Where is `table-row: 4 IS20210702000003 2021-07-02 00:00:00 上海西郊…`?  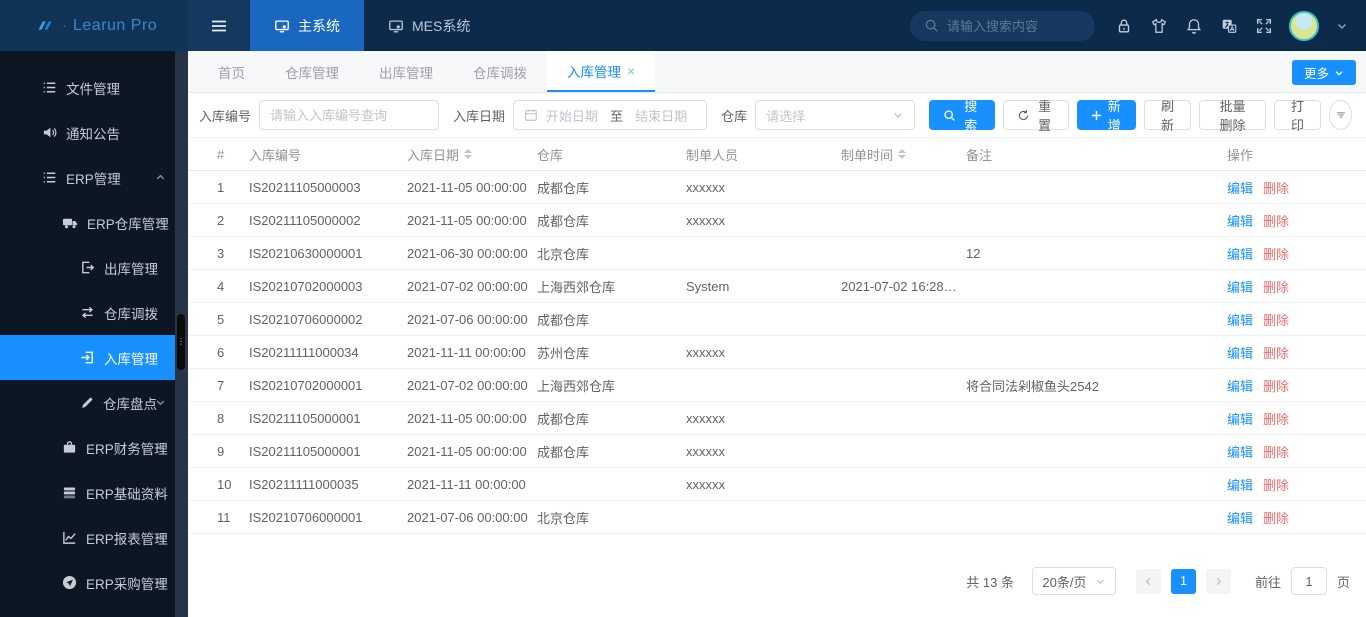
table-row: 4 IS20210702000003 2021-07-02 00:00:00 上海西郊… is located at coordinates (777, 286).